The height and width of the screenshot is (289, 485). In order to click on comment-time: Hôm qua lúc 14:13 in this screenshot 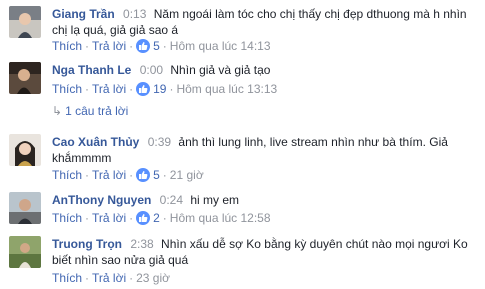, I will do `click(220, 46)`.